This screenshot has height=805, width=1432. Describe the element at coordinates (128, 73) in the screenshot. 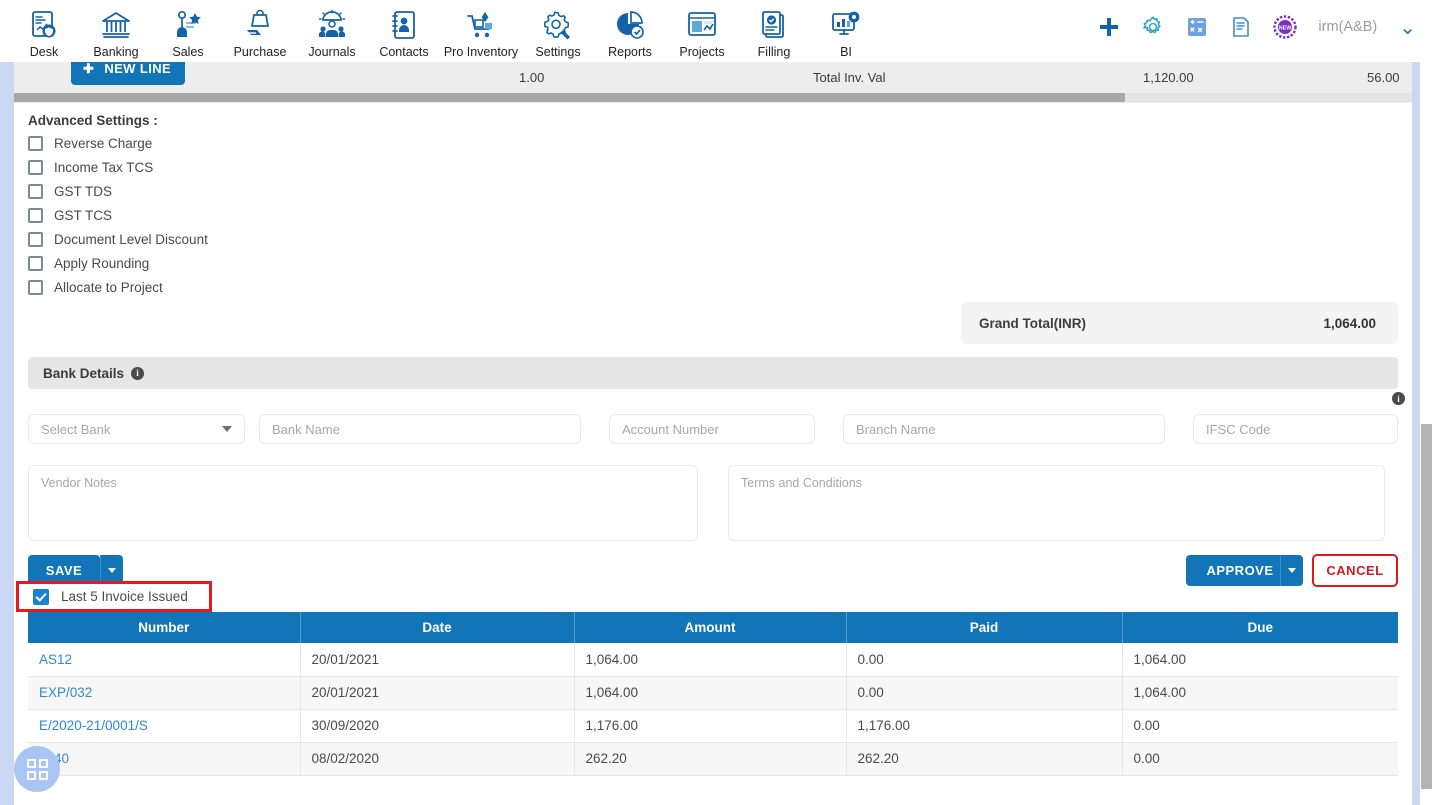

I see `new-line-button: ✚ NEW LINE` at that location.